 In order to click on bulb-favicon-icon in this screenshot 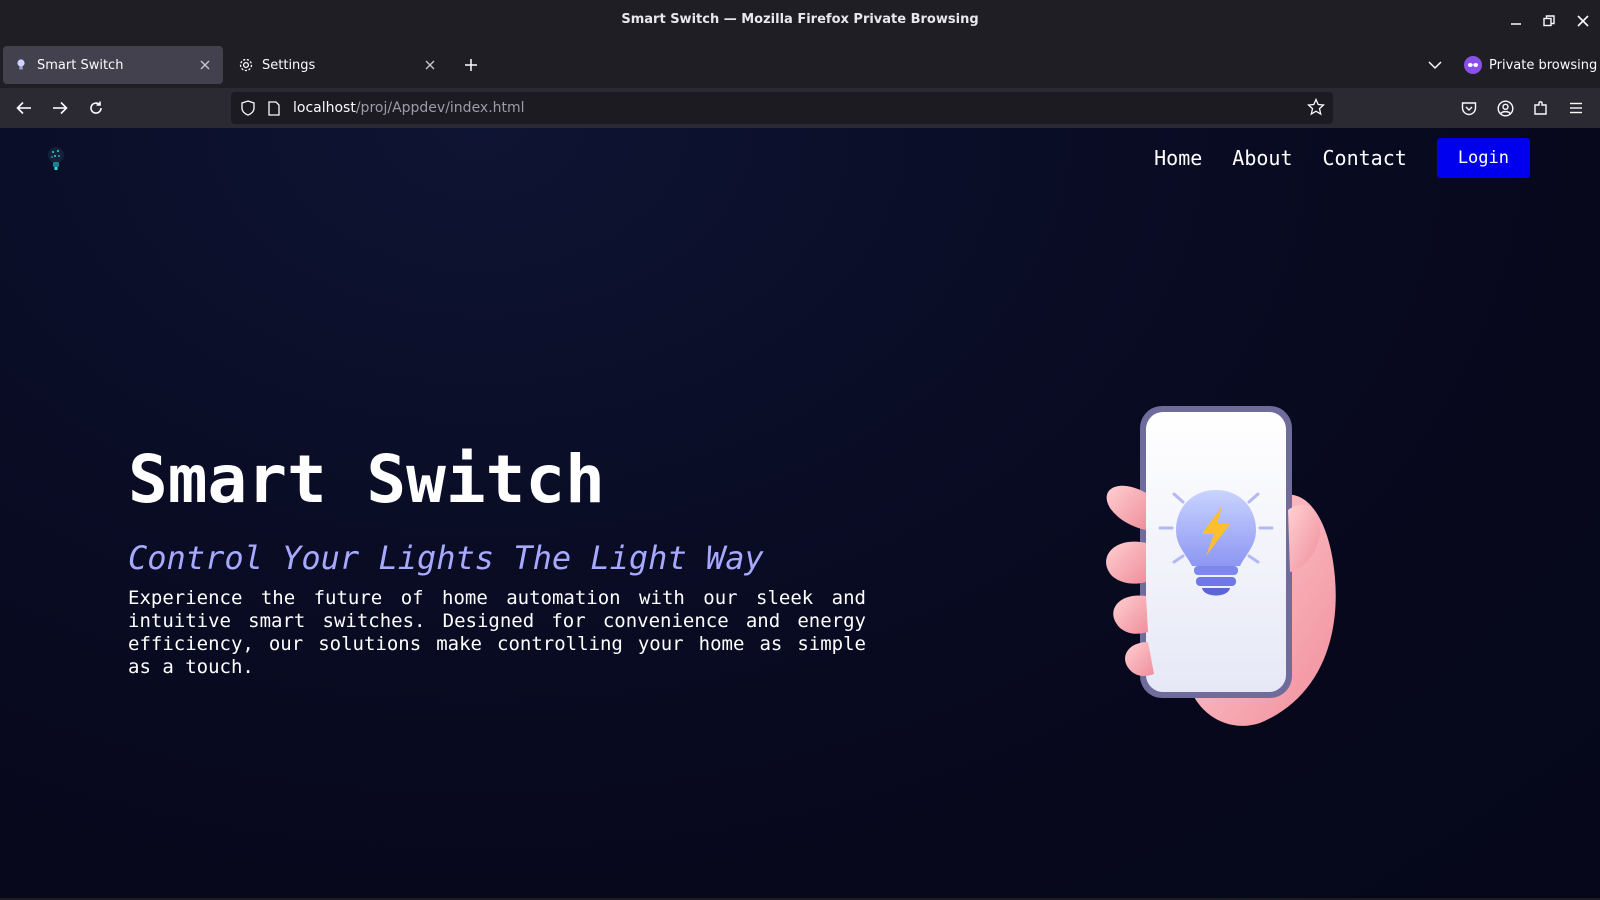, I will do `click(21, 65)`.